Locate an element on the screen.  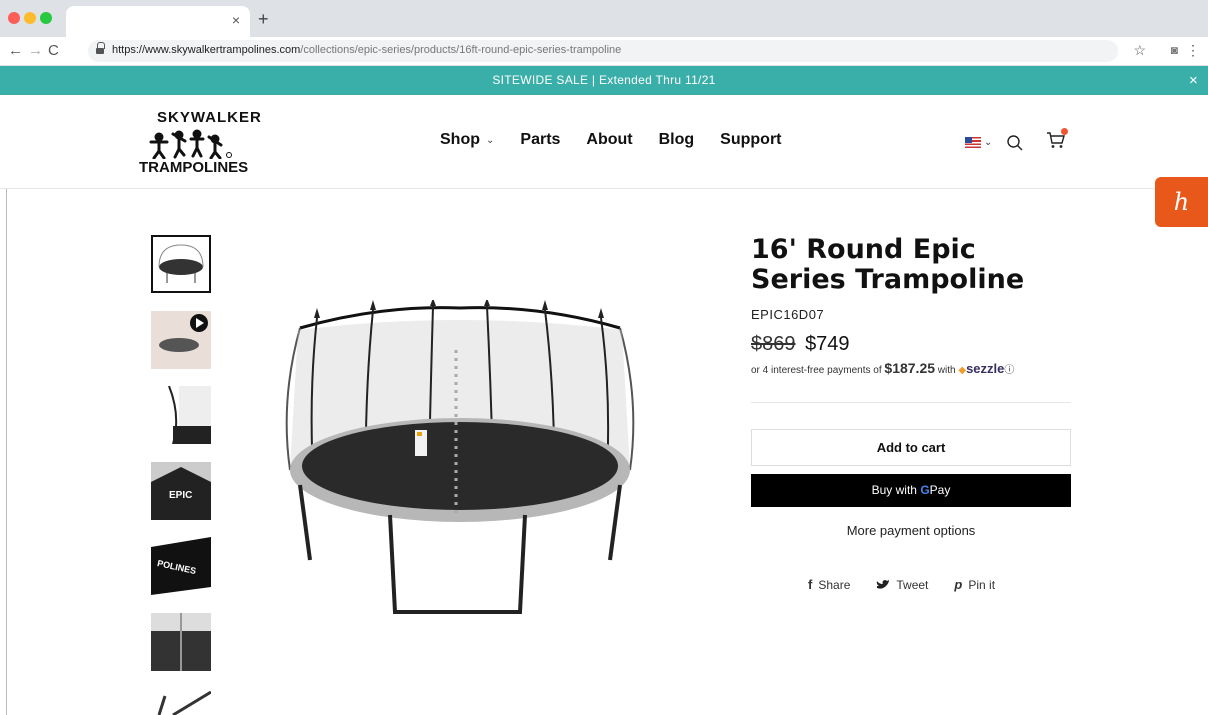
us-flag-icon is located at coordinates (973, 142).